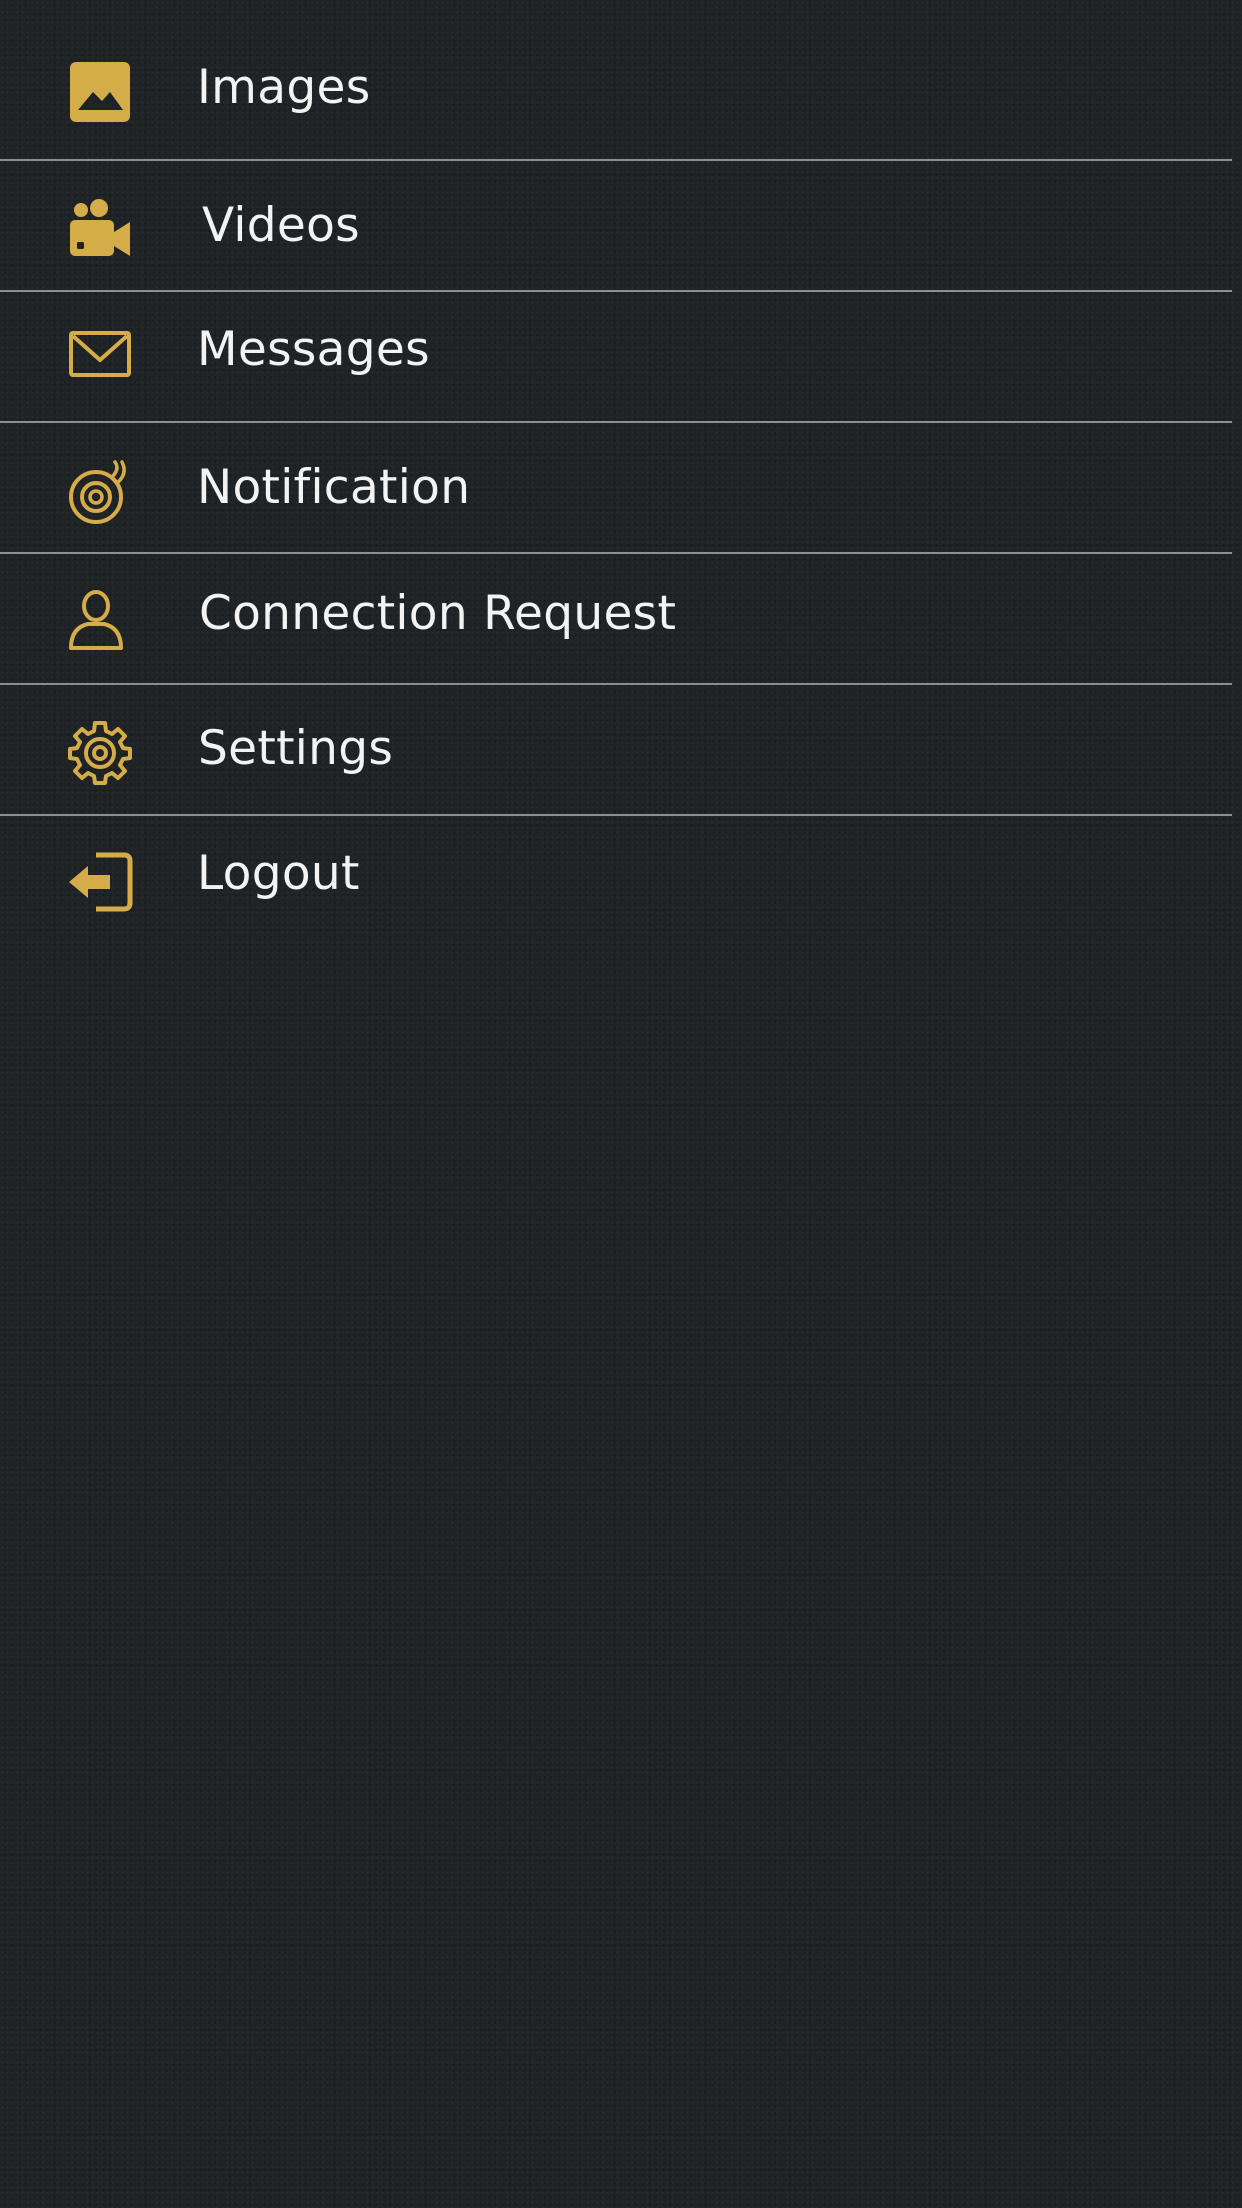 Image resolution: width=1242 pixels, height=2208 pixels. Describe the element at coordinates (616, 487) in the screenshot. I see `menu-item-notification: Notification` at that location.